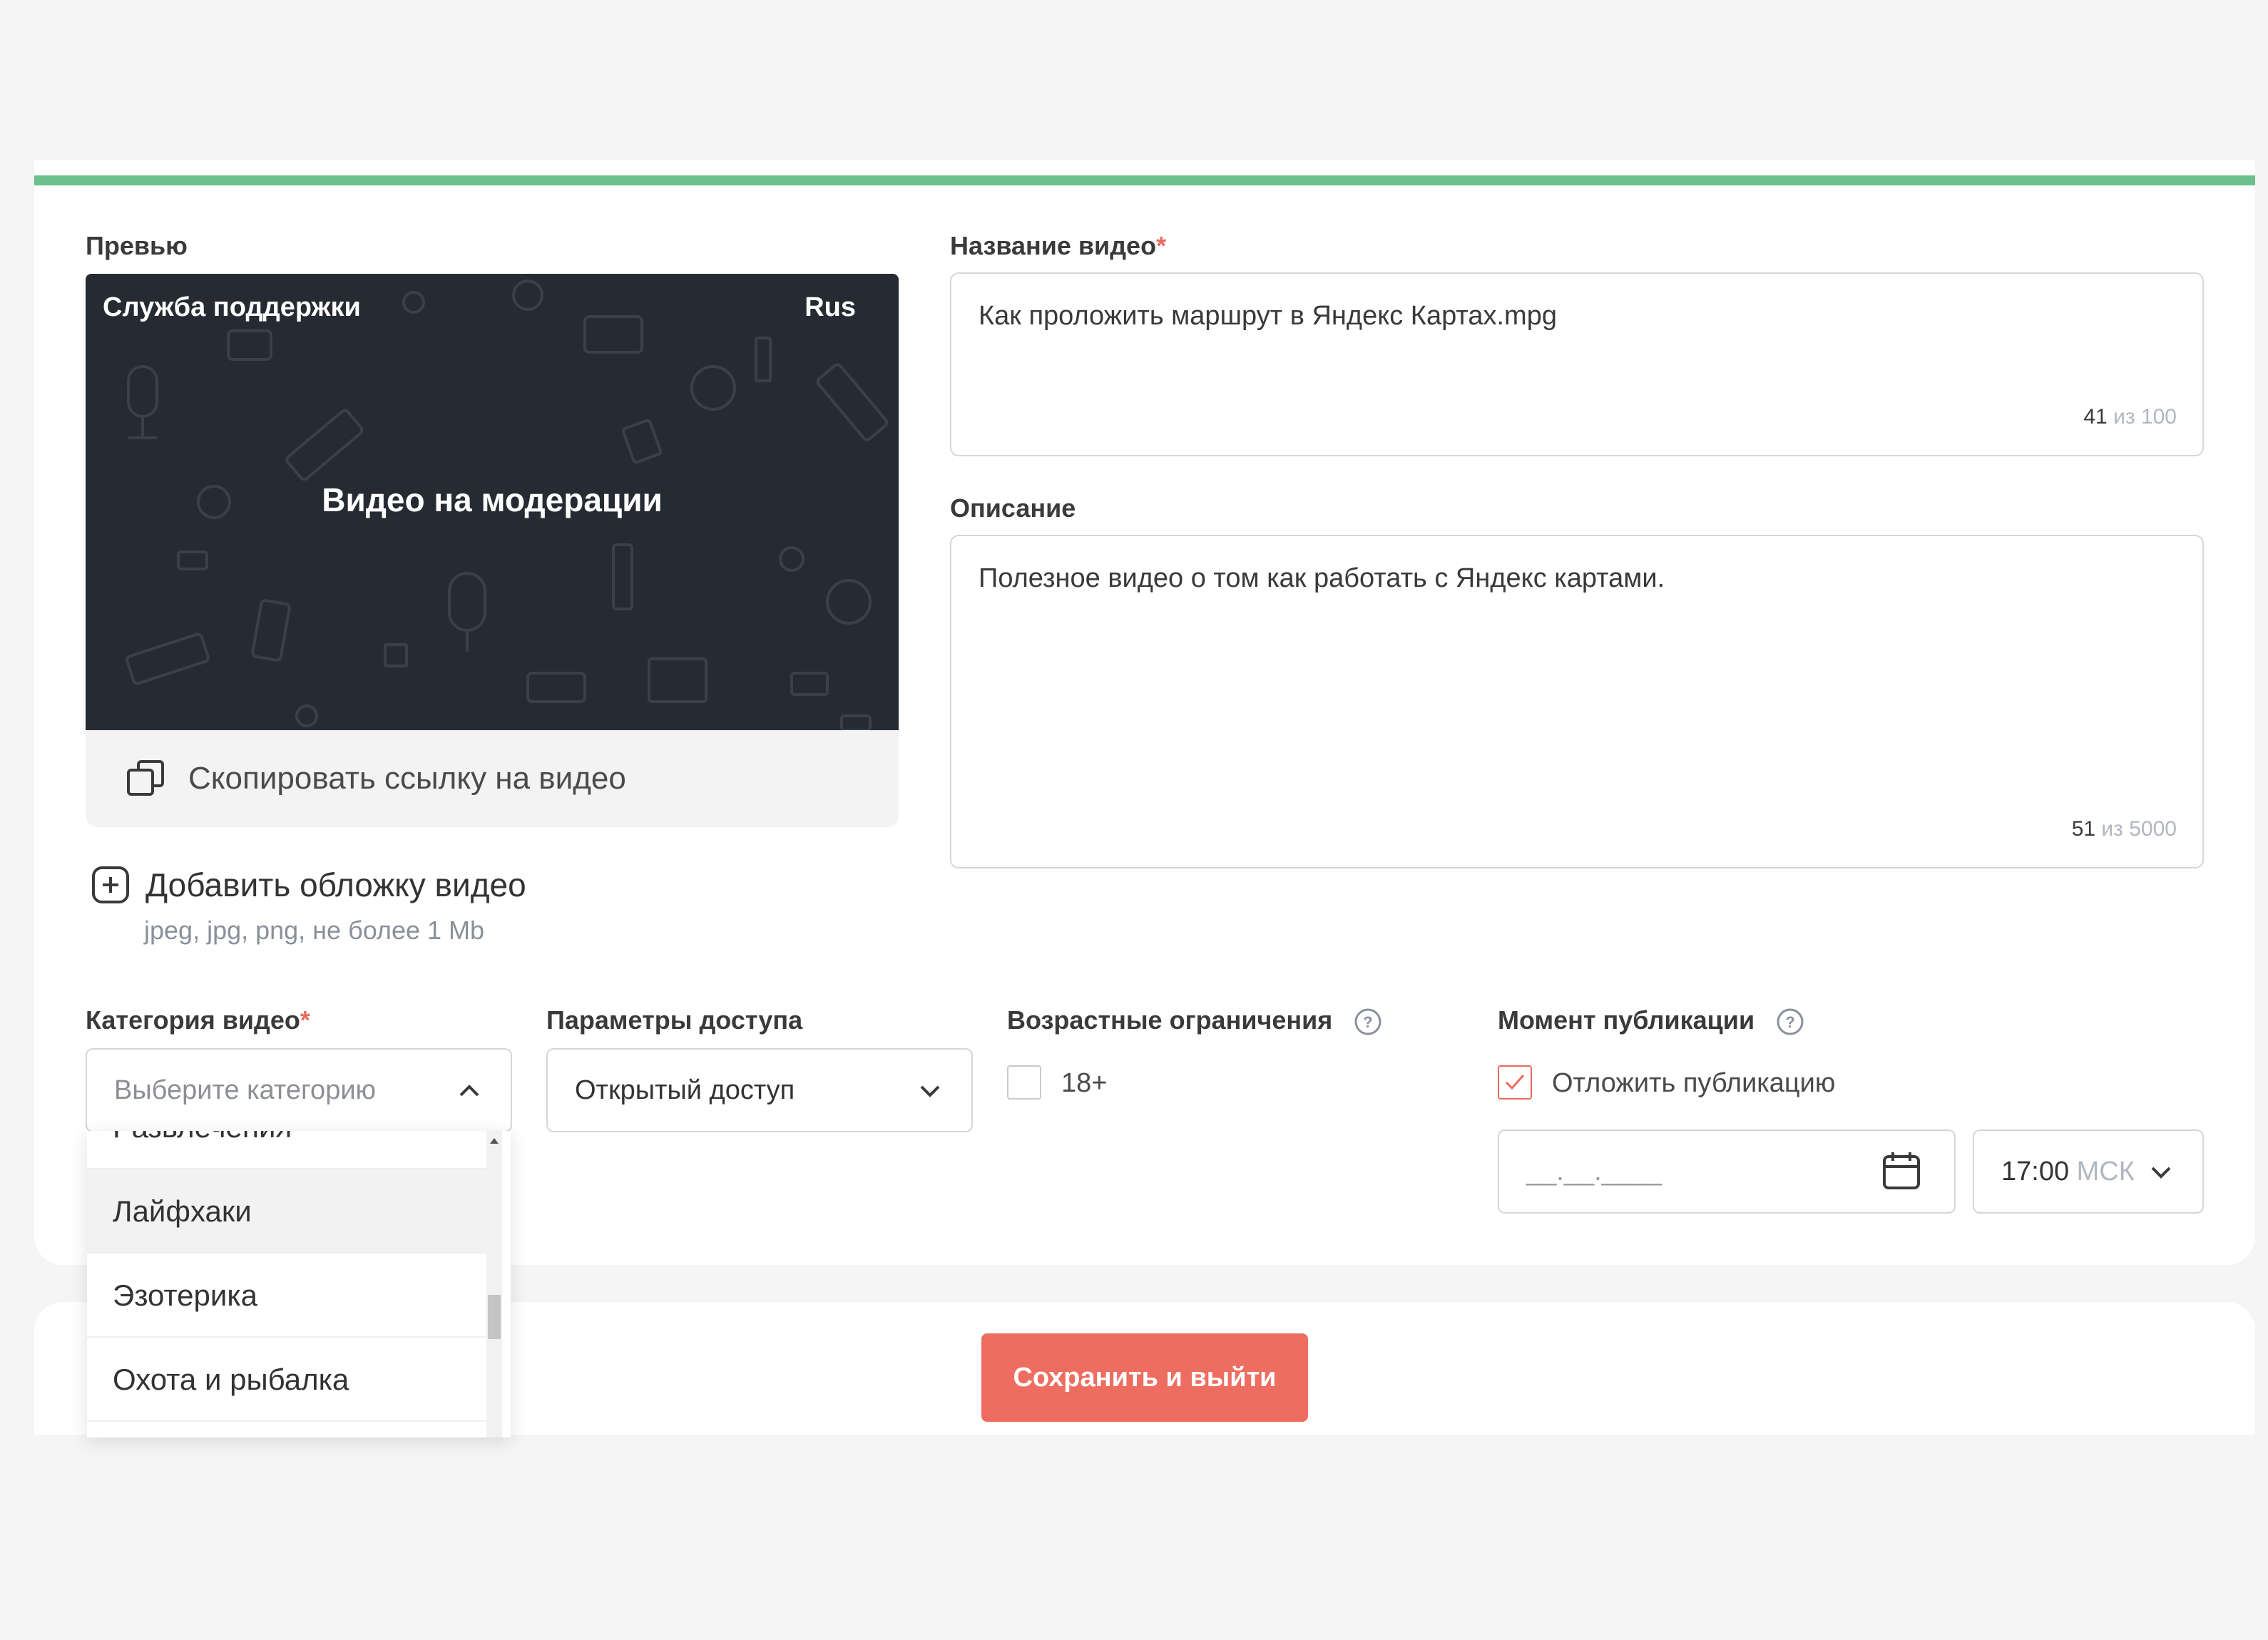  I want to click on check-icon, so click(1515, 1082).